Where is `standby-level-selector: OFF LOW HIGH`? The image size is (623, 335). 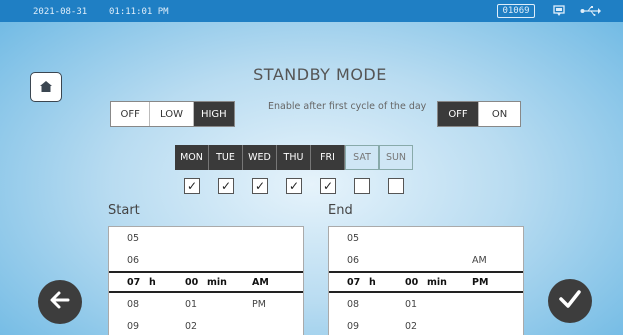
standby-level-selector: OFF LOW HIGH is located at coordinates (172, 114).